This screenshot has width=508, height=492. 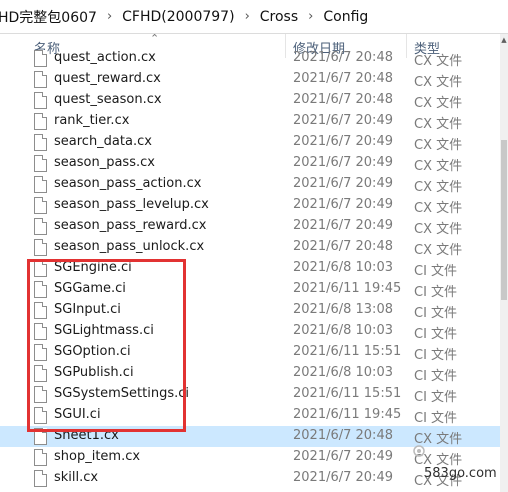 I want to click on file-row: SGSystemSettings.ci 2021/6/11 15:51 CI 文件, so click(x=250, y=394).